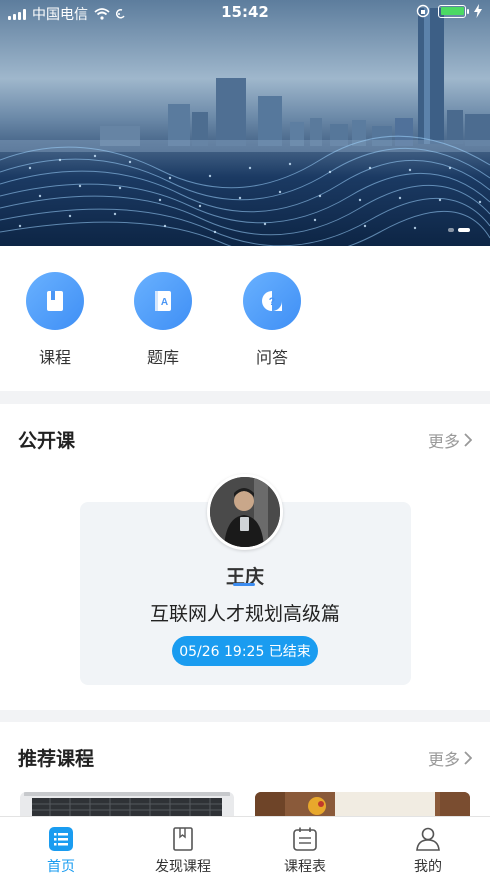  I want to click on tab-profile: 我的, so click(428, 850).